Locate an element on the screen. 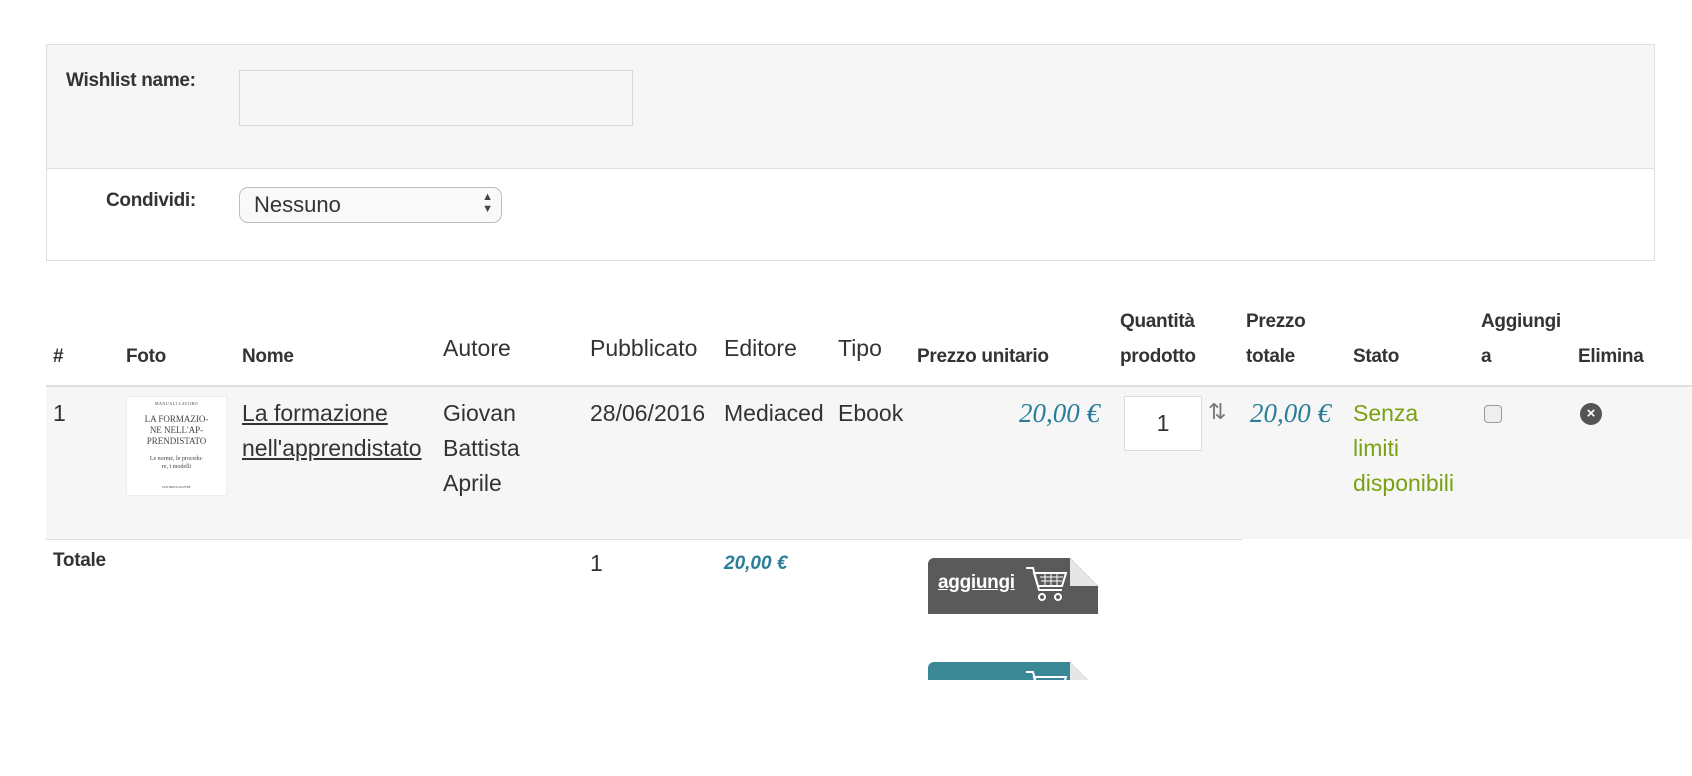 This screenshot has width=1692, height=776. author-line3: Aprile is located at coordinates (472, 483).